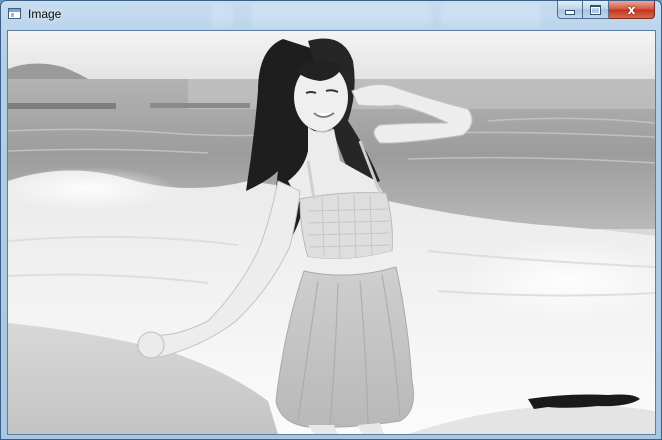  I want to click on window-title: Image, so click(45, 14).